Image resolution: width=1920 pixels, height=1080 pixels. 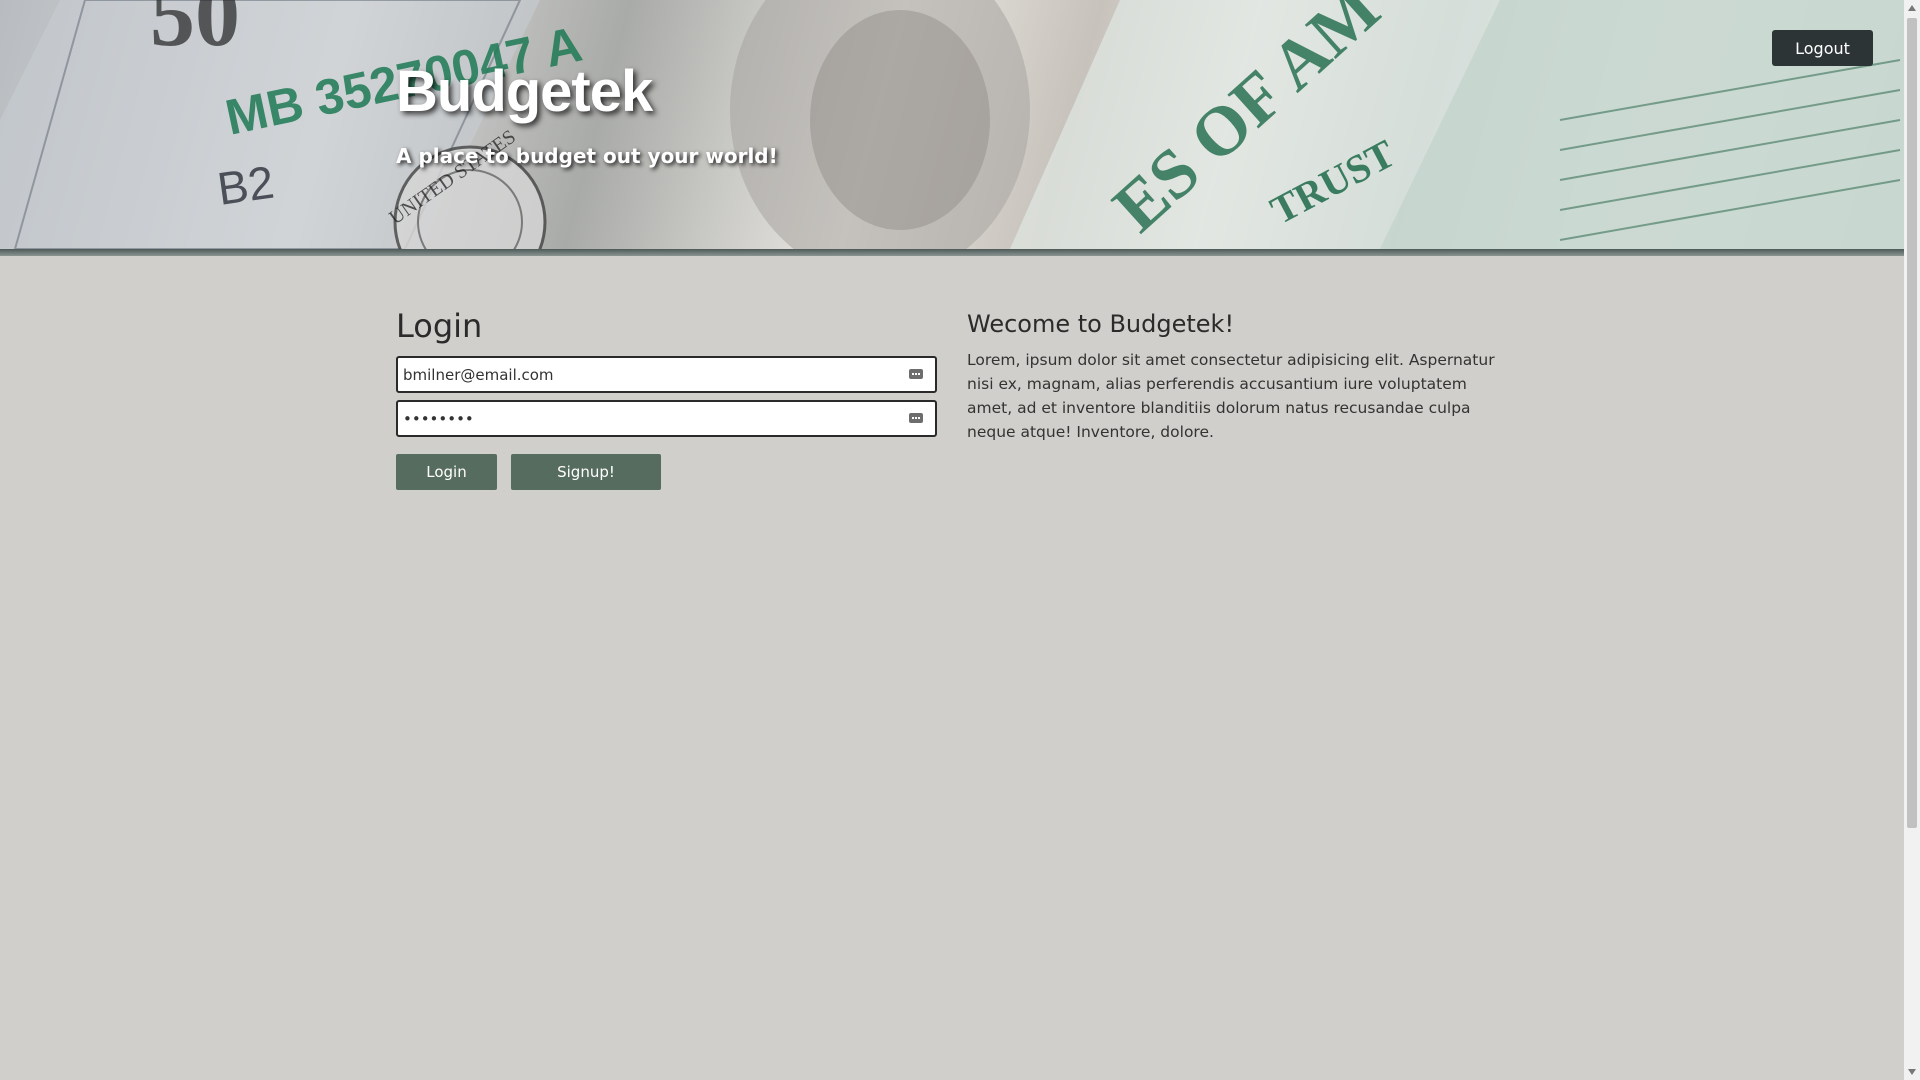 What do you see at coordinates (586, 472) in the screenshot?
I see `signup-button: Signup!` at bounding box center [586, 472].